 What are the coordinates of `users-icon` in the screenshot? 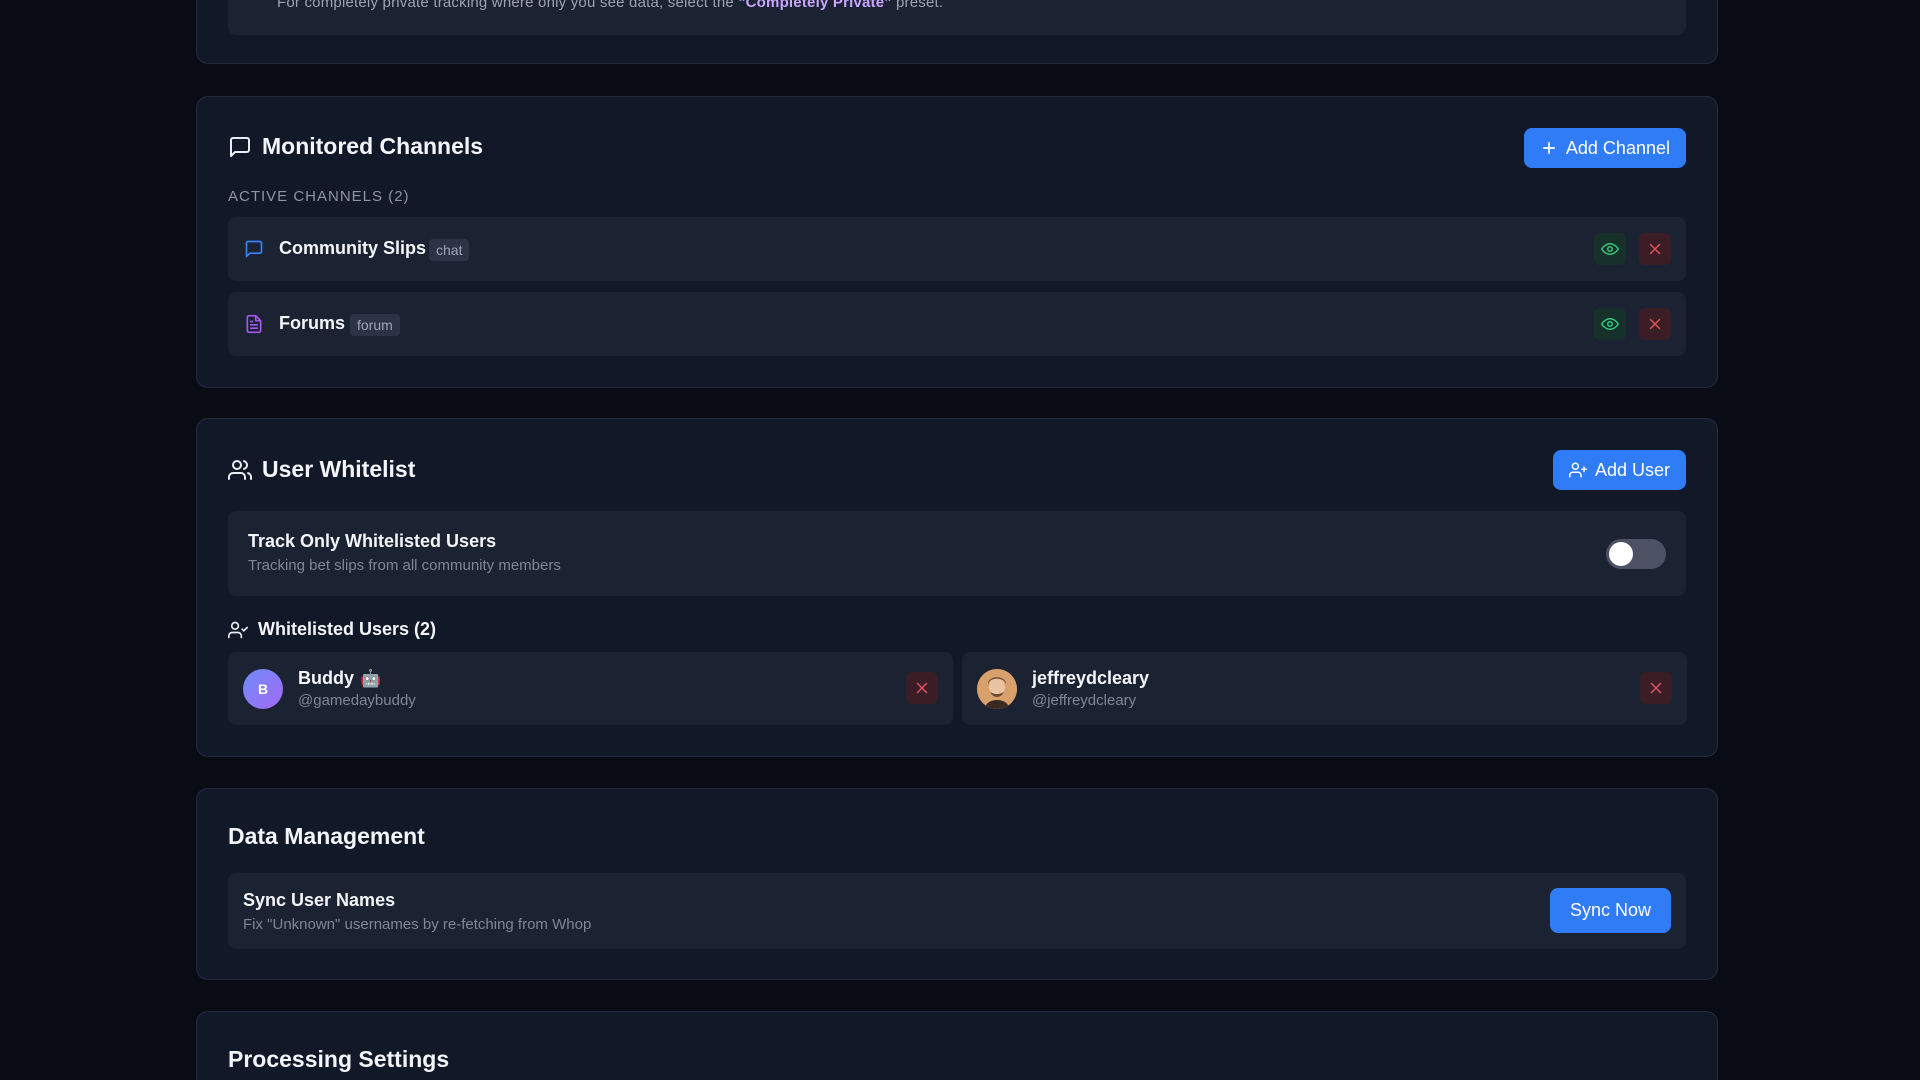 It's located at (240, 469).